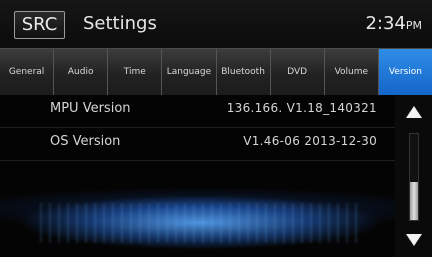 This screenshot has width=432, height=257. Describe the element at coordinates (85, 141) in the screenshot. I see `os-version-label: OS Version` at that location.